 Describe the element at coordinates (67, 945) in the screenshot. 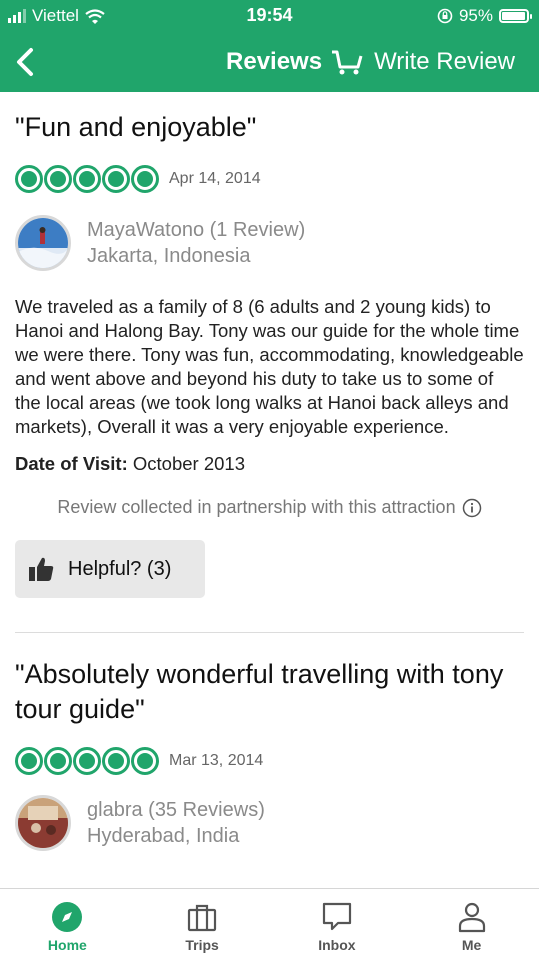

I see `tab-label: Home` at that location.